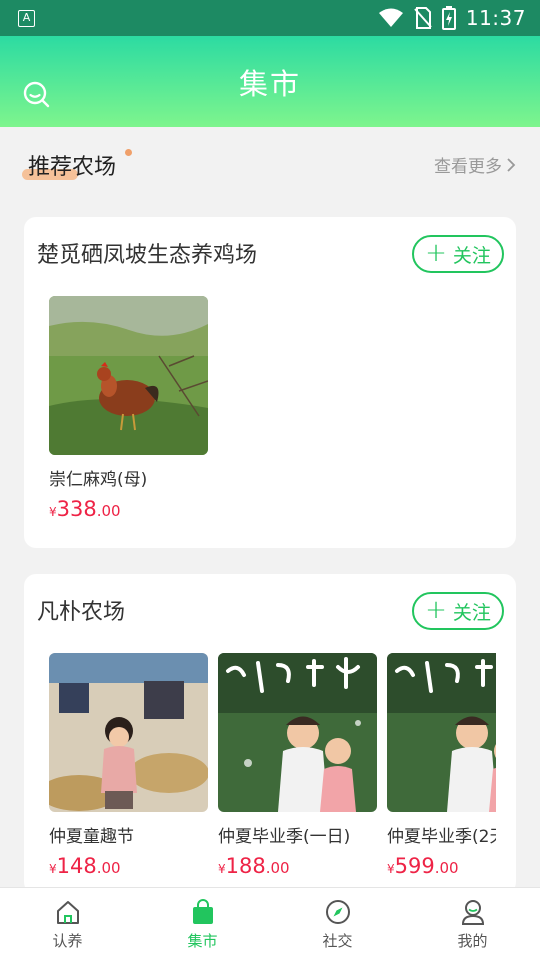 This screenshot has width=540, height=960. I want to click on no-sim-icon, so click(423, 18).